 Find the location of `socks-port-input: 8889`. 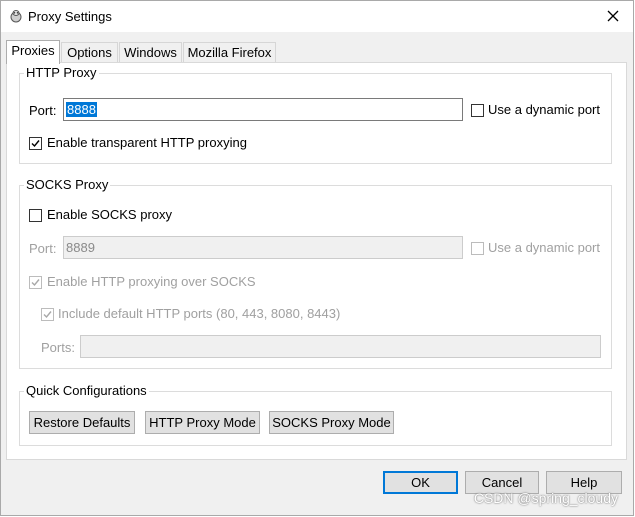

socks-port-input: 8889 is located at coordinates (263, 247).